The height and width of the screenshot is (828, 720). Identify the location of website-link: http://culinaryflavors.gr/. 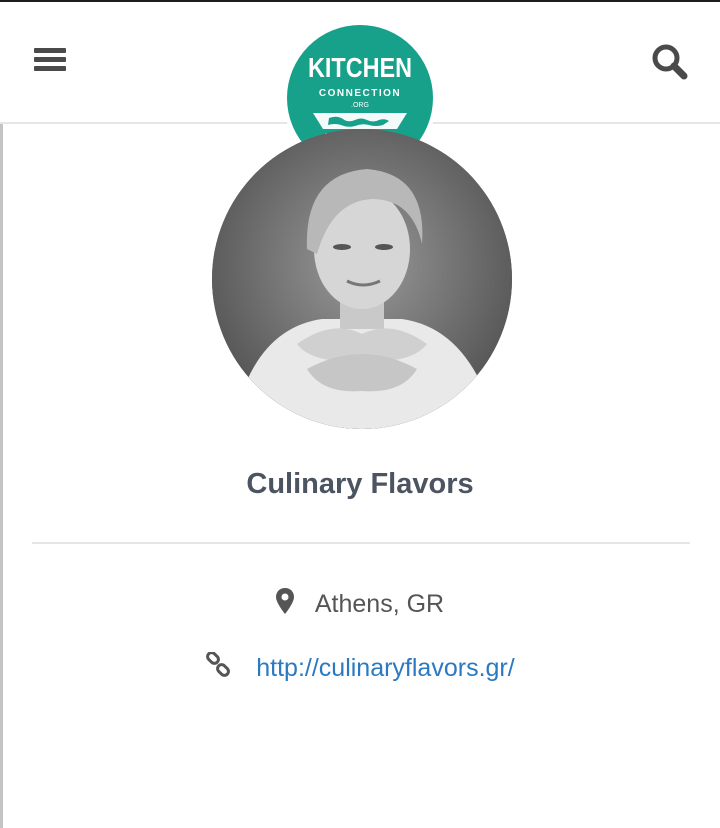
(385, 668).